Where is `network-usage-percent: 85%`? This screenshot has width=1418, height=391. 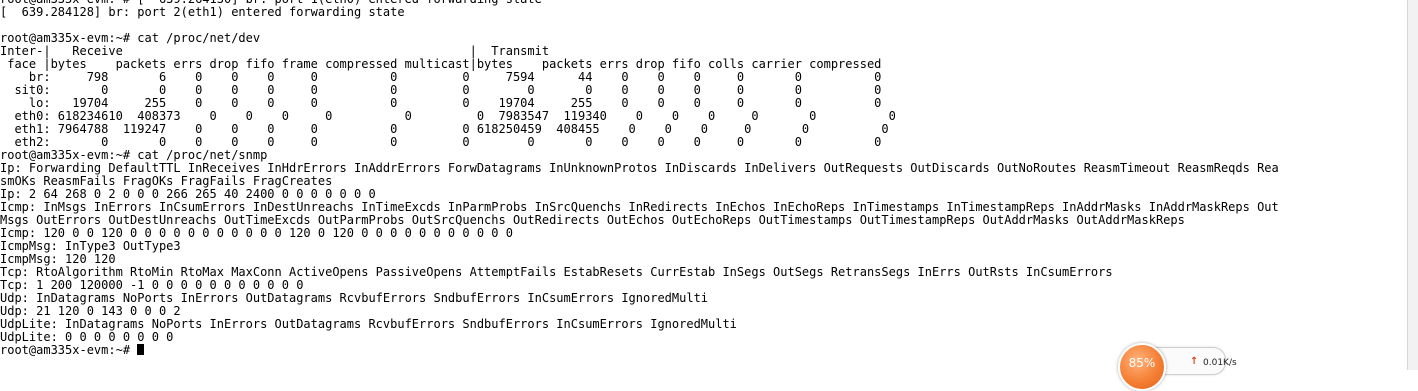
network-usage-percent: 85% is located at coordinates (1142, 363).